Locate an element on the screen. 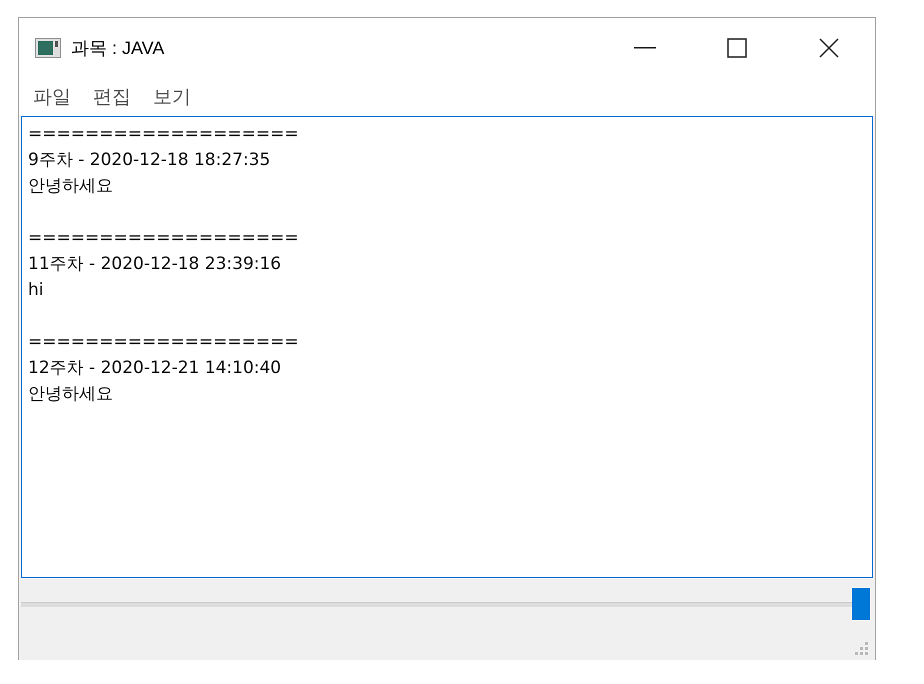 The height and width of the screenshot is (684, 924). entry-heading: 12주차 - 2020-12-21 14:10:40 is located at coordinates (155, 368).